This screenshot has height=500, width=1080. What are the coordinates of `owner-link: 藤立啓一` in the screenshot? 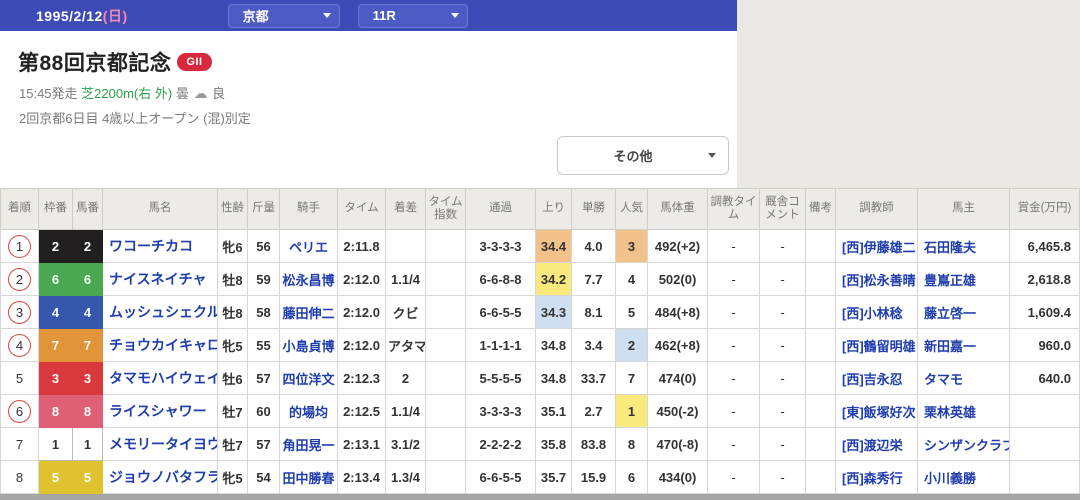 It's located at (950, 313).